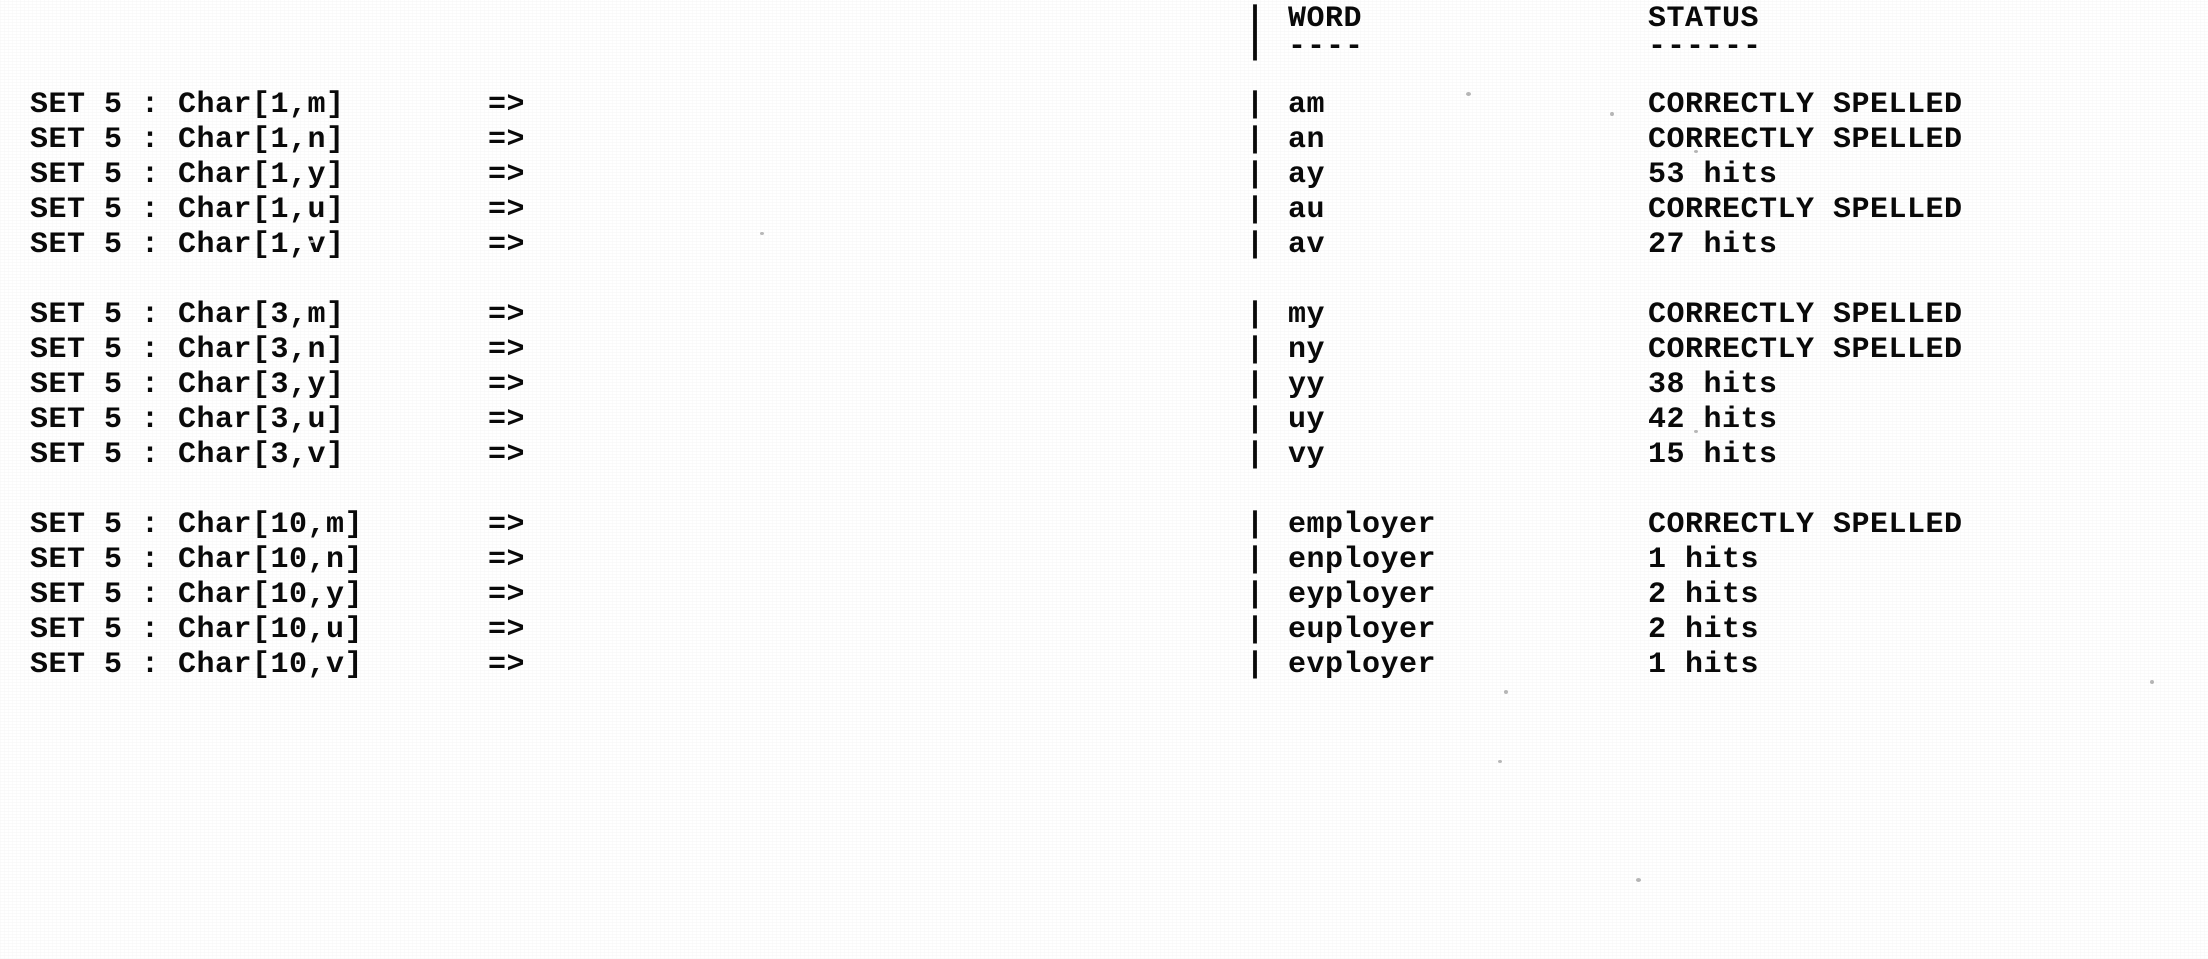 Image resolution: width=2208 pixels, height=959 pixels. What do you see at coordinates (197, 665) in the screenshot?
I see `row-left-cell: SET 5 : Char[10,v]` at bounding box center [197, 665].